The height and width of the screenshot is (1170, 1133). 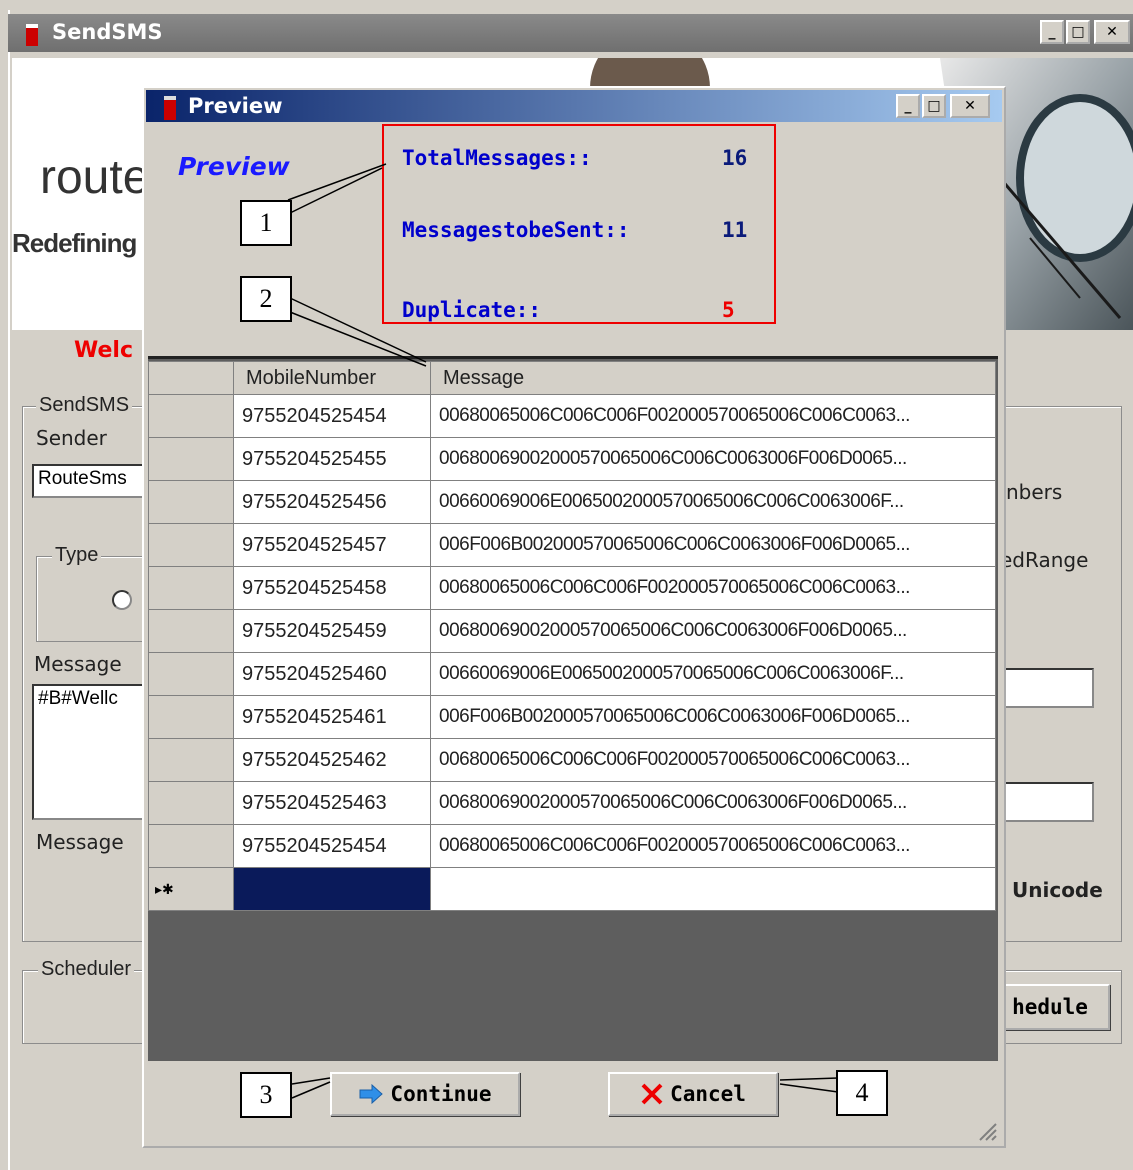 What do you see at coordinates (266, 299) in the screenshot?
I see `callout-2: 2` at bounding box center [266, 299].